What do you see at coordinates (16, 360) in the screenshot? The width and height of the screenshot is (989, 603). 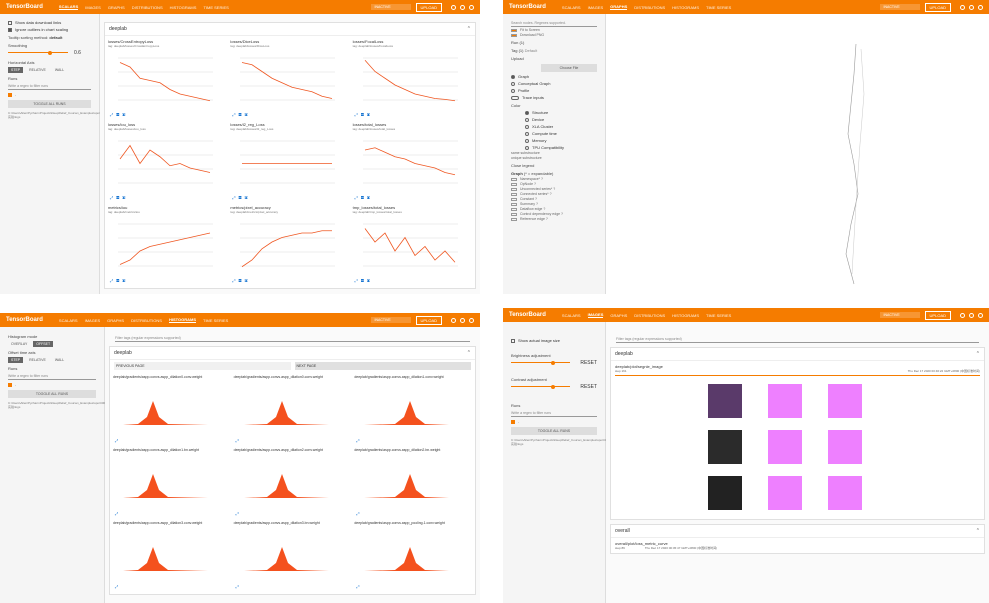 I see `offset-step-button: STEP` at bounding box center [16, 360].